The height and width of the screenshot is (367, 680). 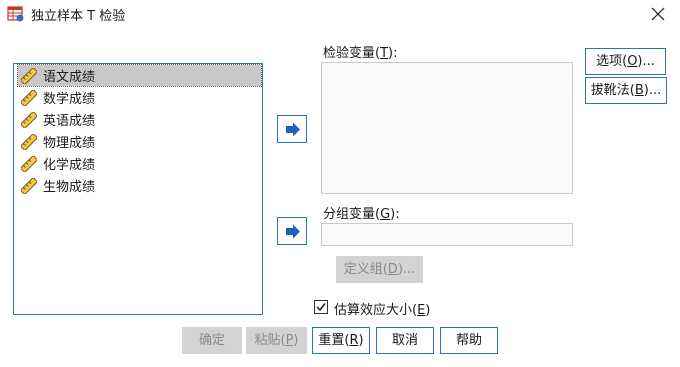 What do you see at coordinates (139, 141) in the screenshot?
I see `variable-item-physics: 物理成绩` at bounding box center [139, 141].